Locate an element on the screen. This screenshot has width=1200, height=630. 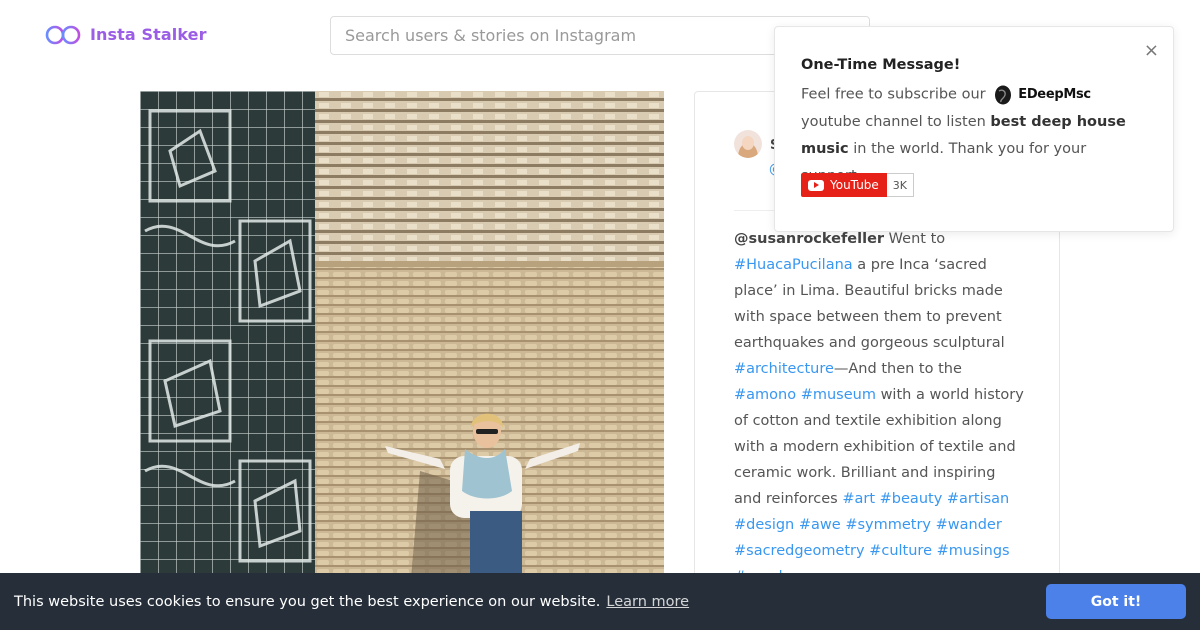
channel-name: EDeepMsc is located at coordinates (1054, 94).